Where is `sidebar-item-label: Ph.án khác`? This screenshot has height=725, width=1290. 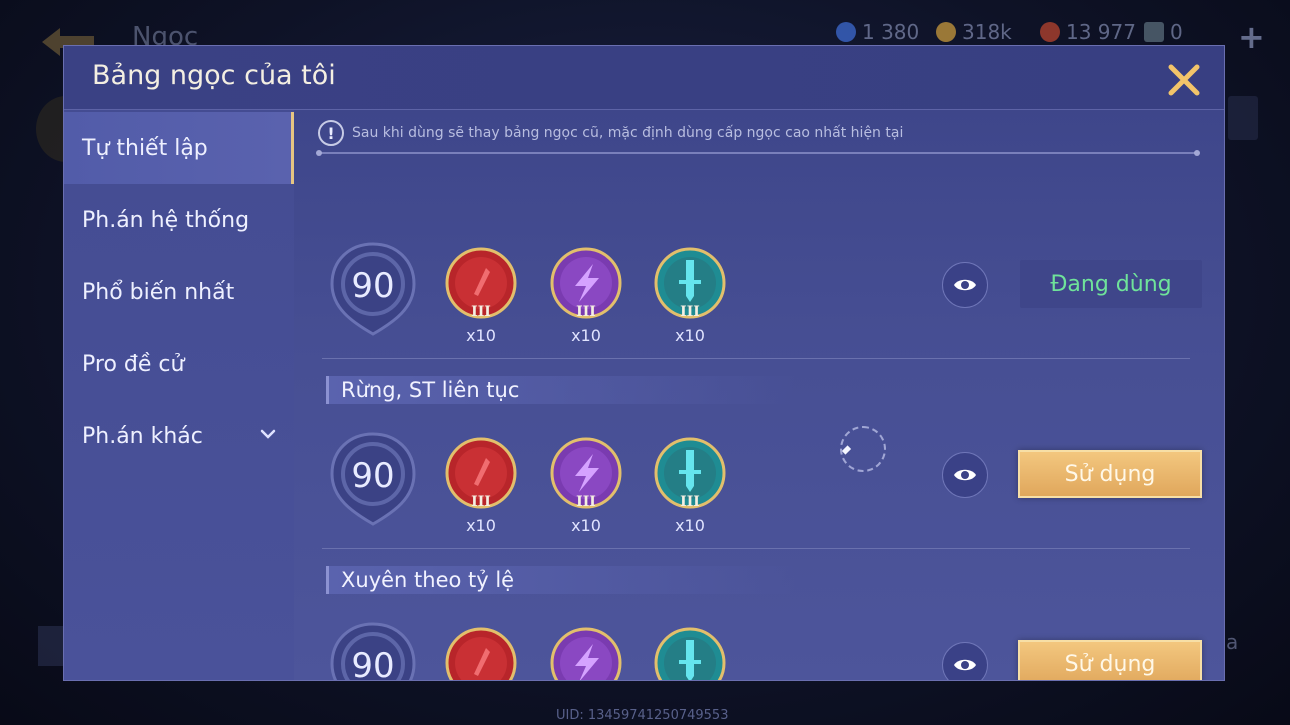 sidebar-item-label: Ph.án khác is located at coordinates (142, 436).